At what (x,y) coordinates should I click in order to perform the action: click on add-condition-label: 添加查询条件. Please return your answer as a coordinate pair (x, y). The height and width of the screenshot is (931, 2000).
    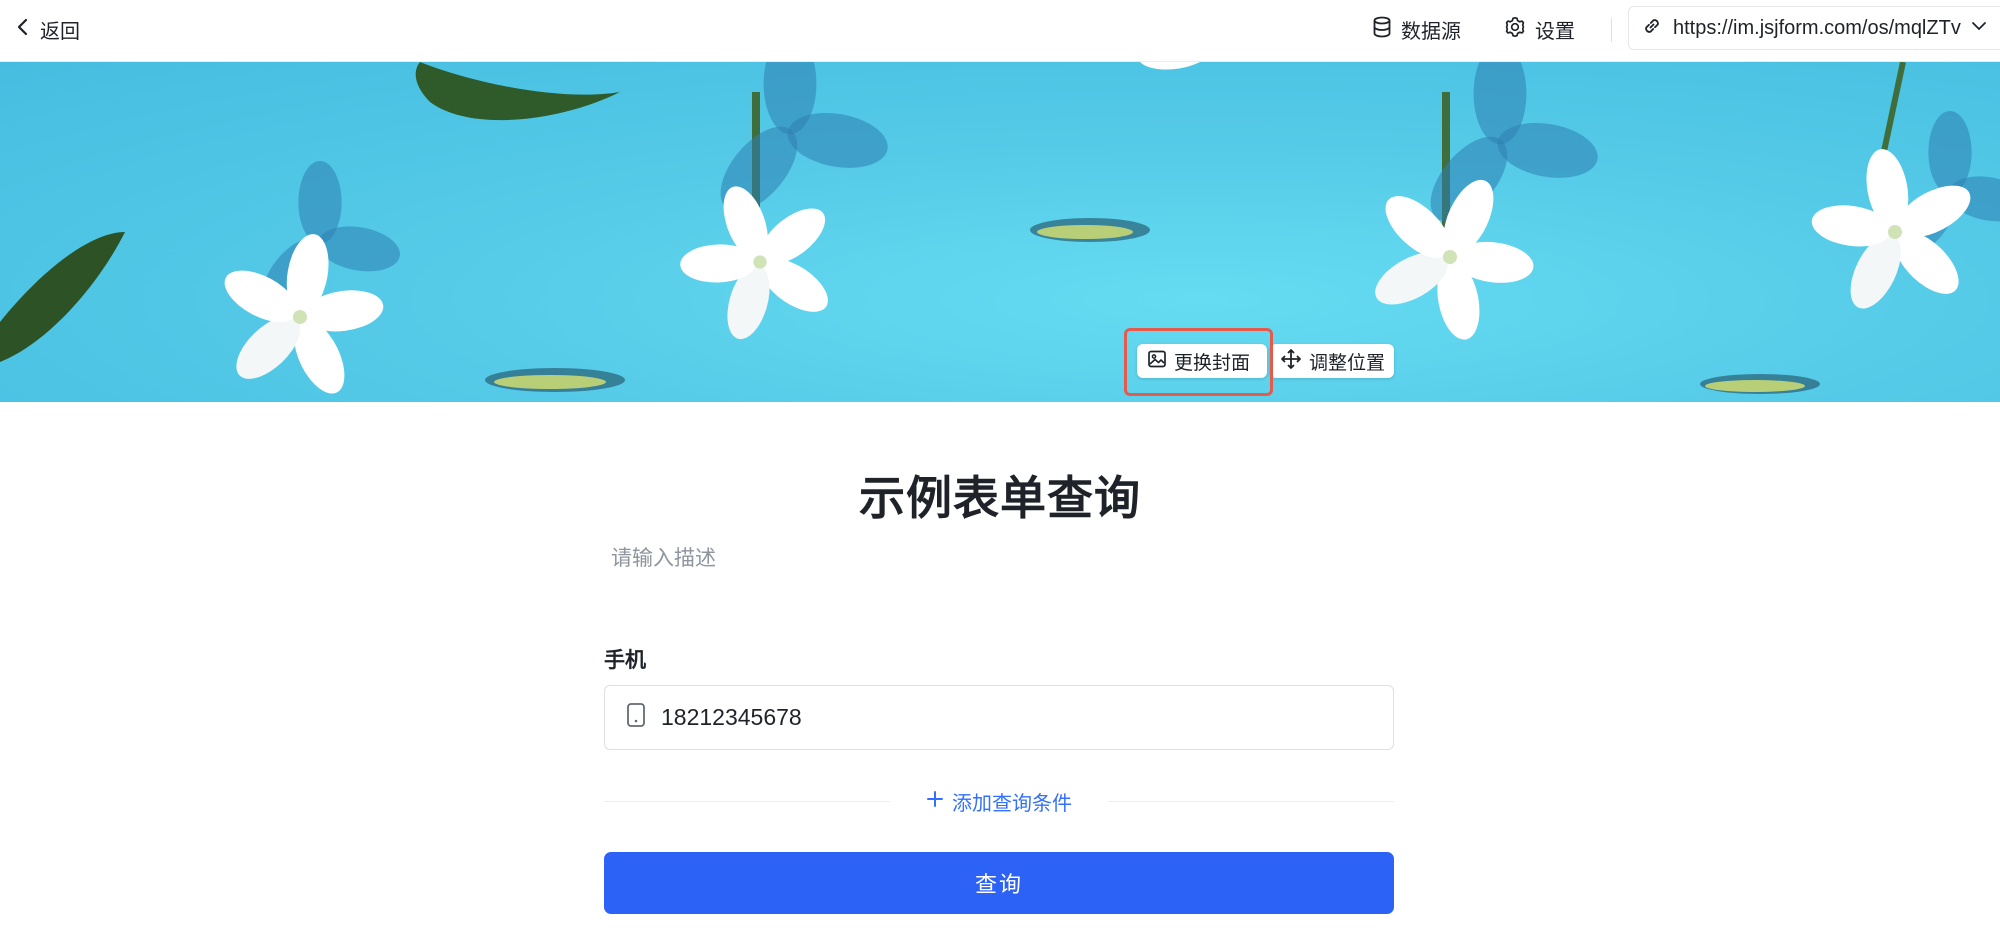
    Looking at the image, I should click on (1012, 803).